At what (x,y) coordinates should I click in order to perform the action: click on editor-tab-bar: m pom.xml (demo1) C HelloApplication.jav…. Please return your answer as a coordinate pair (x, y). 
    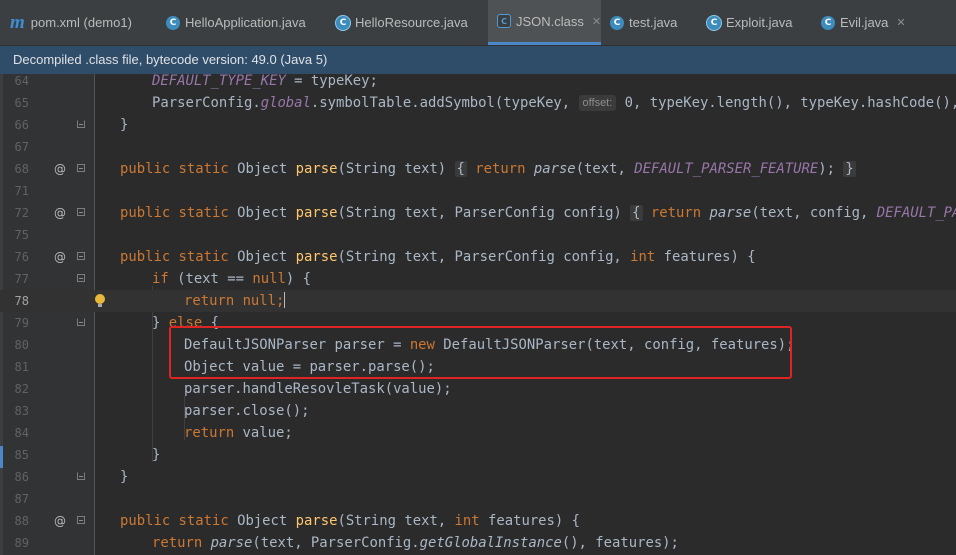
    Looking at the image, I should click on (478, 23).